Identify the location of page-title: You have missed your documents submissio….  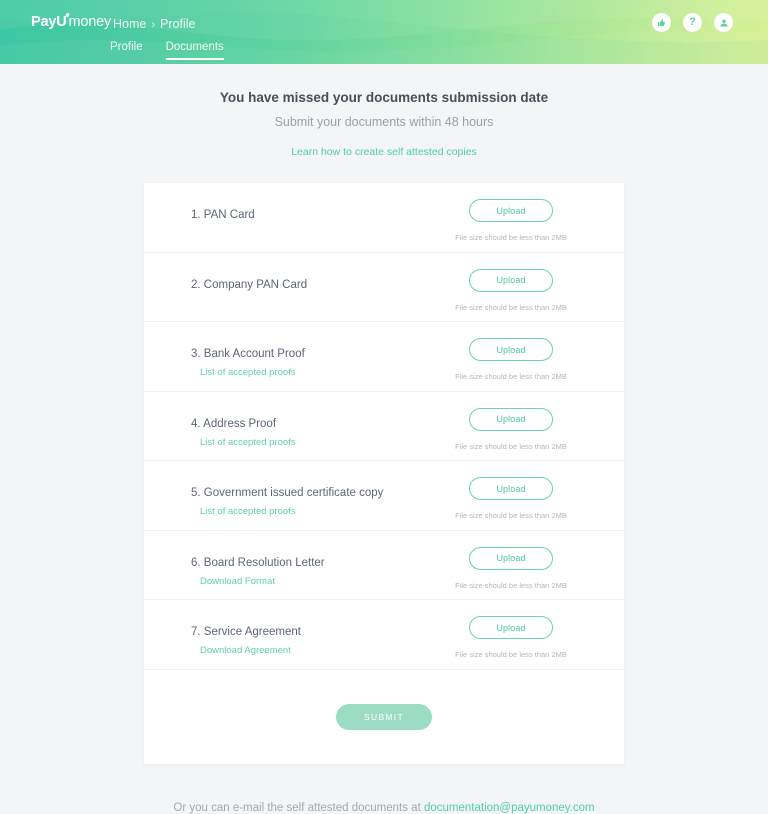
(384, 97).